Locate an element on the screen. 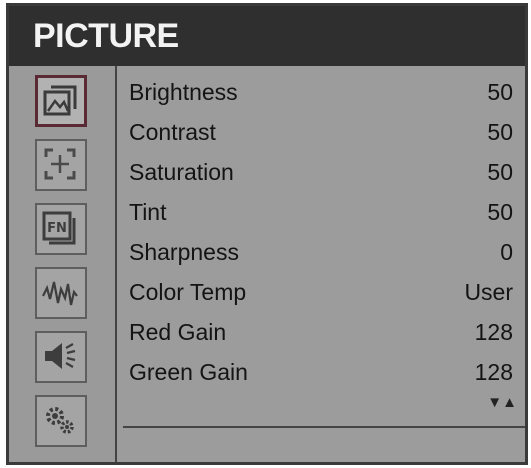 Image resolution: width=531 pixels, height=468 pixels. tab-marker is located at coordinates (61, 165).